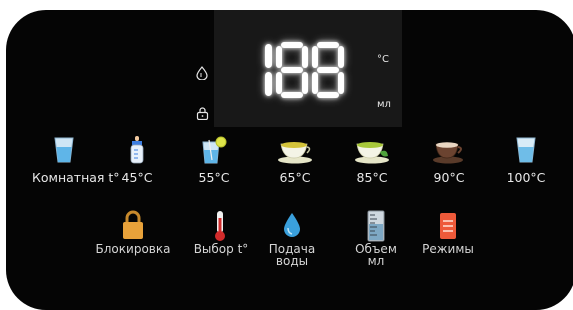 Image resolution: width=573 pixels, height=310 pixels. What do you see at coordinates (64, 152) in the screenshot?
I see `glass-icon` at bounding box center [64, 152].